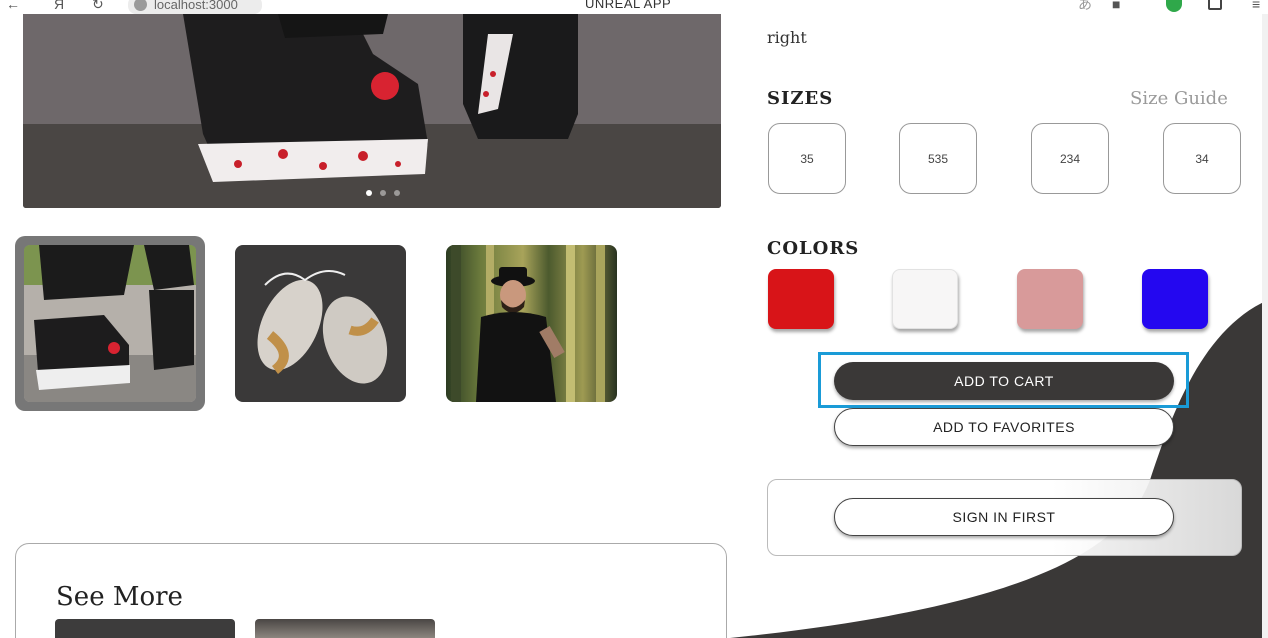 The height and width of the screenshot is (638, 1268). What do you see at coordinates (1116, 6) in the screenshot?
I see `bookmark-icon: ■` at bounding box center [1116, 6].